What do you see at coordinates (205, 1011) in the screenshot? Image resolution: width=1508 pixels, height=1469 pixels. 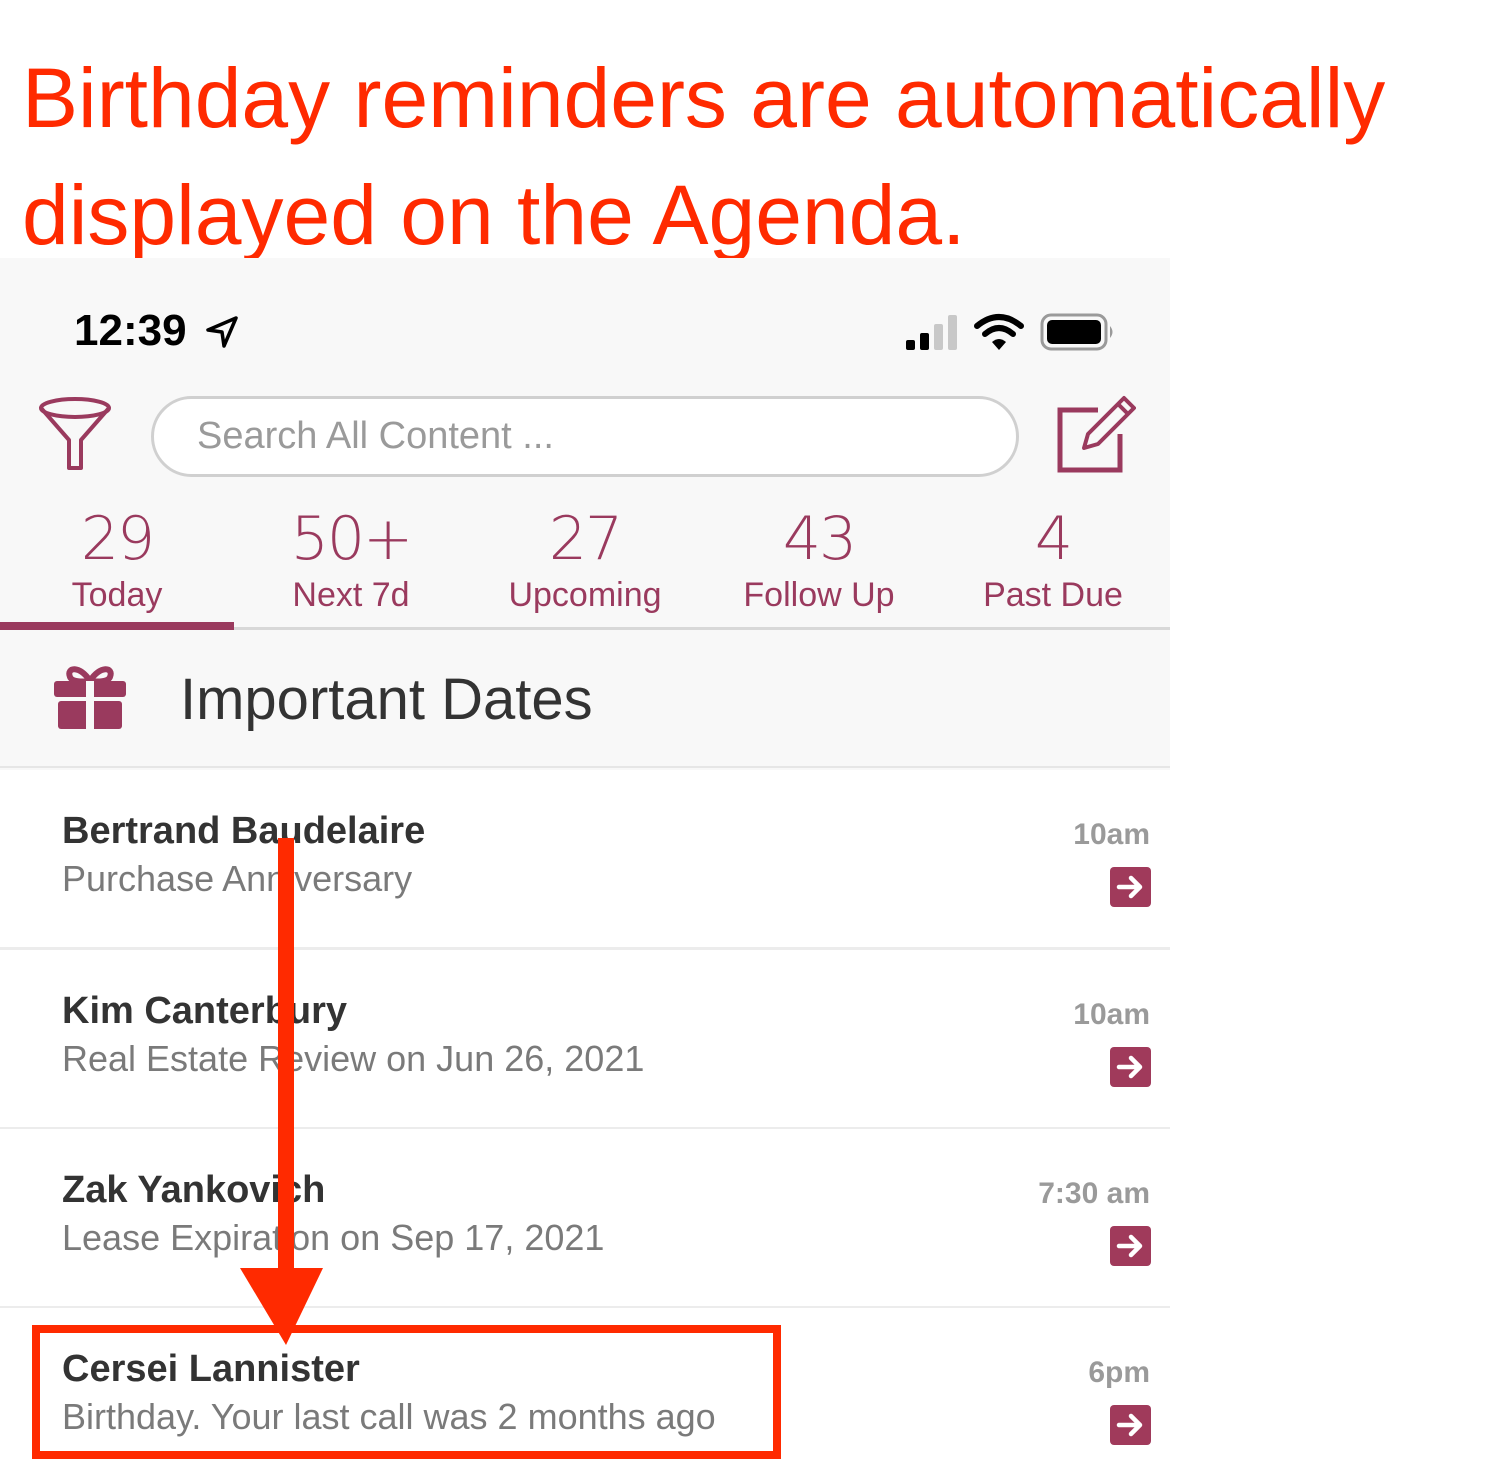 I see `contact-name: Kim Canterbury` at bounding box center [205, 1011].